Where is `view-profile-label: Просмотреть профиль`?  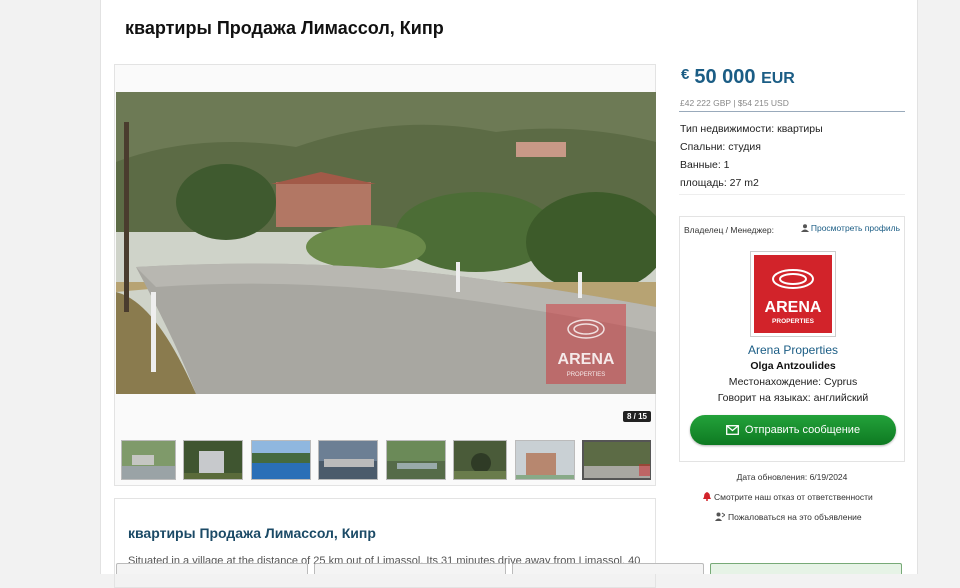 view-profile-label: Просмотреть профиль is located at coordinates (855, 228).